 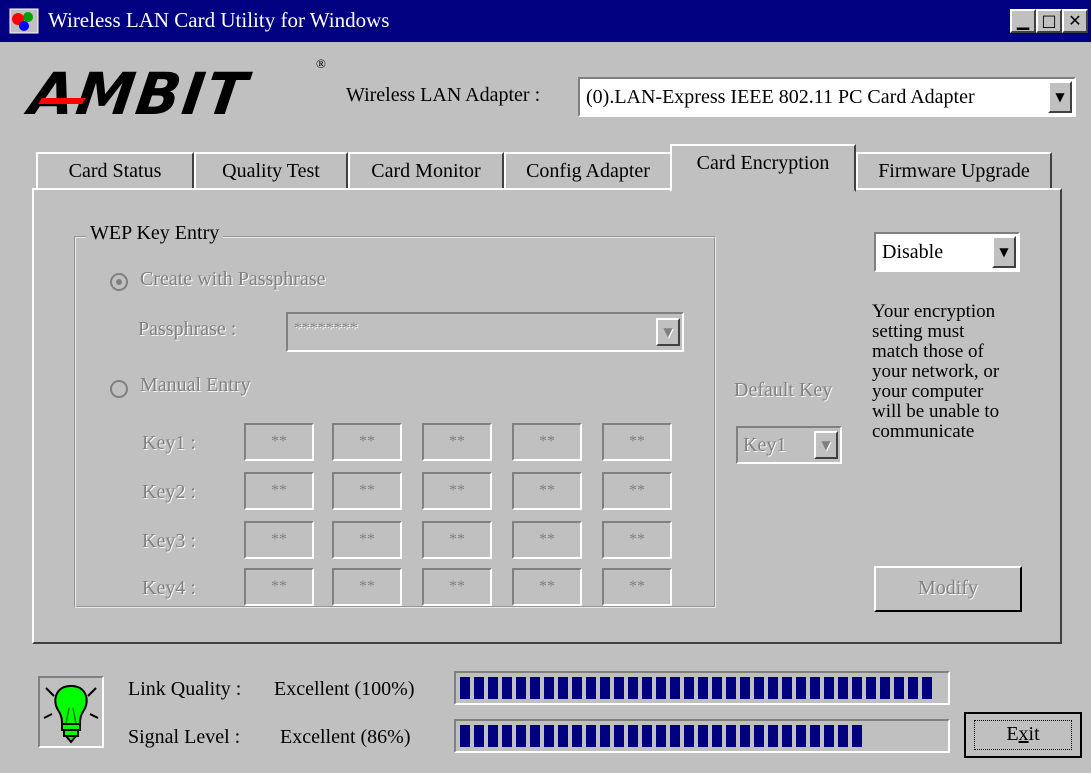 I want to click on key3-field-4: **, so click(x=547, y=540).